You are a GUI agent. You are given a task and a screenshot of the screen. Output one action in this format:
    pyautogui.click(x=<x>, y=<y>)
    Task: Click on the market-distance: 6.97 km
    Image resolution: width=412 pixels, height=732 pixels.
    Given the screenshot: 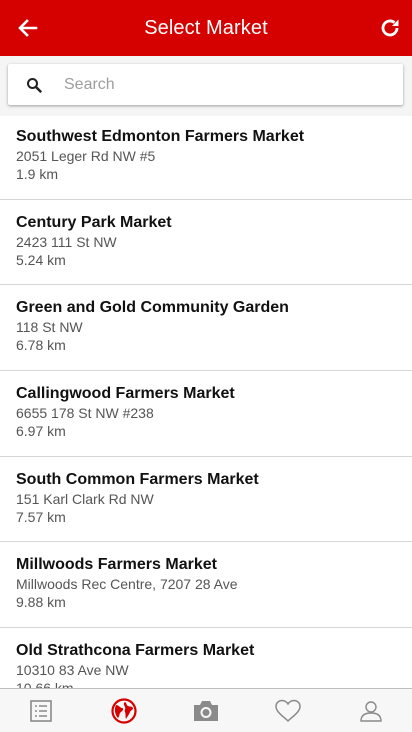 What is the action you would take?
    pyautogui.click(x=41, y=431)
    